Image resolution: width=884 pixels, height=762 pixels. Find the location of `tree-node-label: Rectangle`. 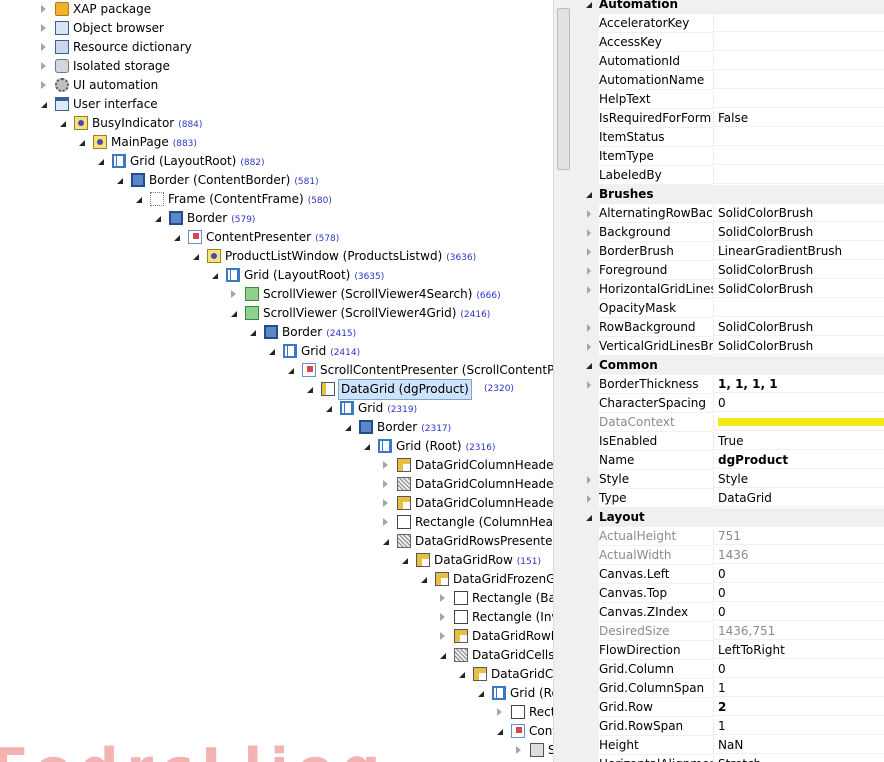

tree-node-label: Rectangle is located at coordinates (541, 712).